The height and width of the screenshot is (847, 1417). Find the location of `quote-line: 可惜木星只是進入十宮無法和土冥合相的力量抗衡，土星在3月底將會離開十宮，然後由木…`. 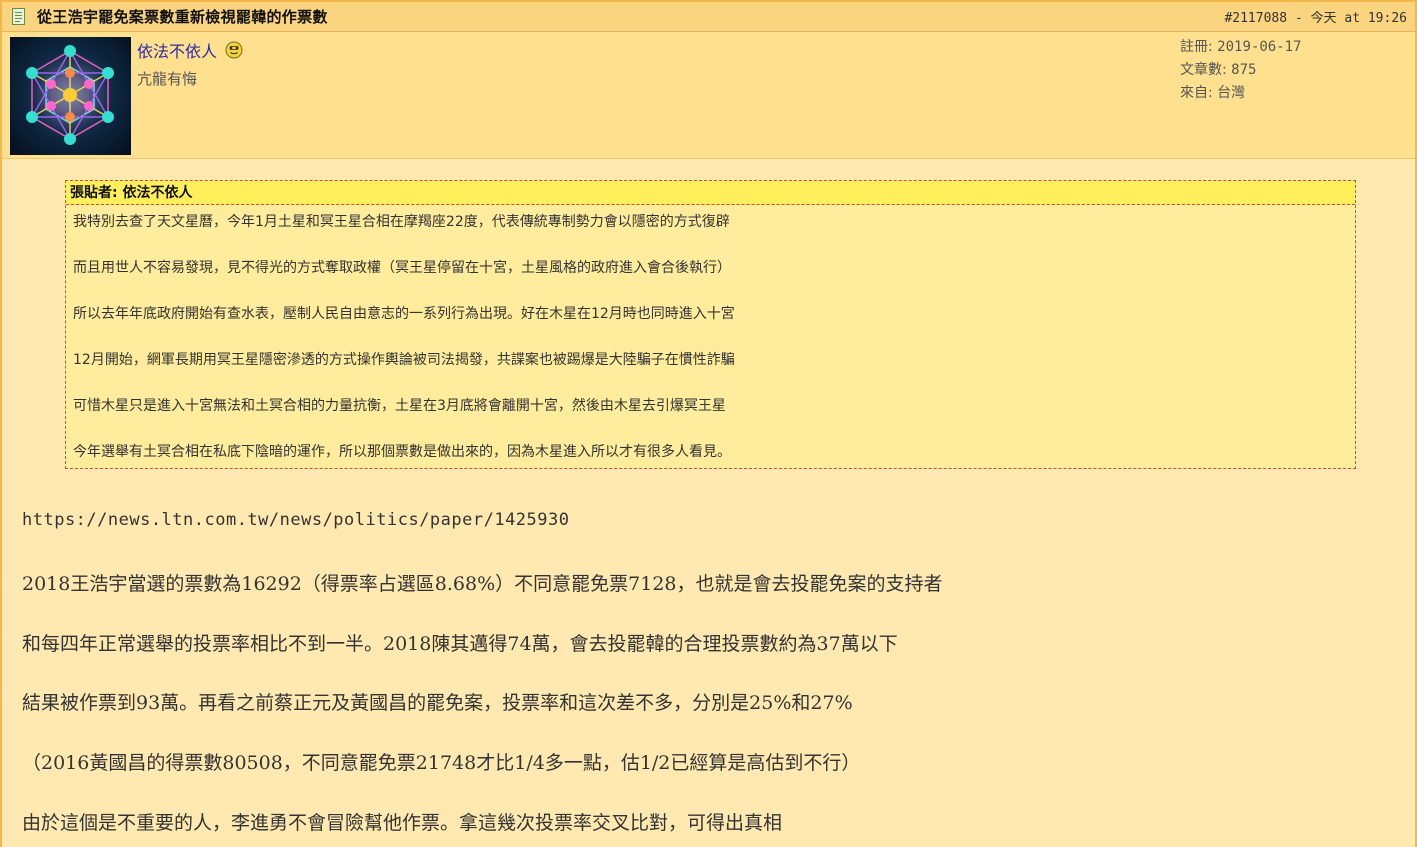

quote-line: 可惜木星只是進入十宮無法和土冥合相的力量抗衡，土星在3月底將會離開十宮，然後由木… is located at coordinates (399, 406).